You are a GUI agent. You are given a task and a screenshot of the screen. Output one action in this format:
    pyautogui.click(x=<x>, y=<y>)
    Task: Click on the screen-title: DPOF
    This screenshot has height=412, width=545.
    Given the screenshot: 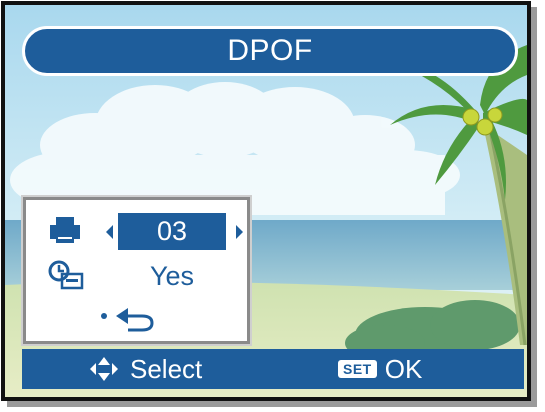 What is the action you would take?
    pyautogui.click(x=270, y=51)
    